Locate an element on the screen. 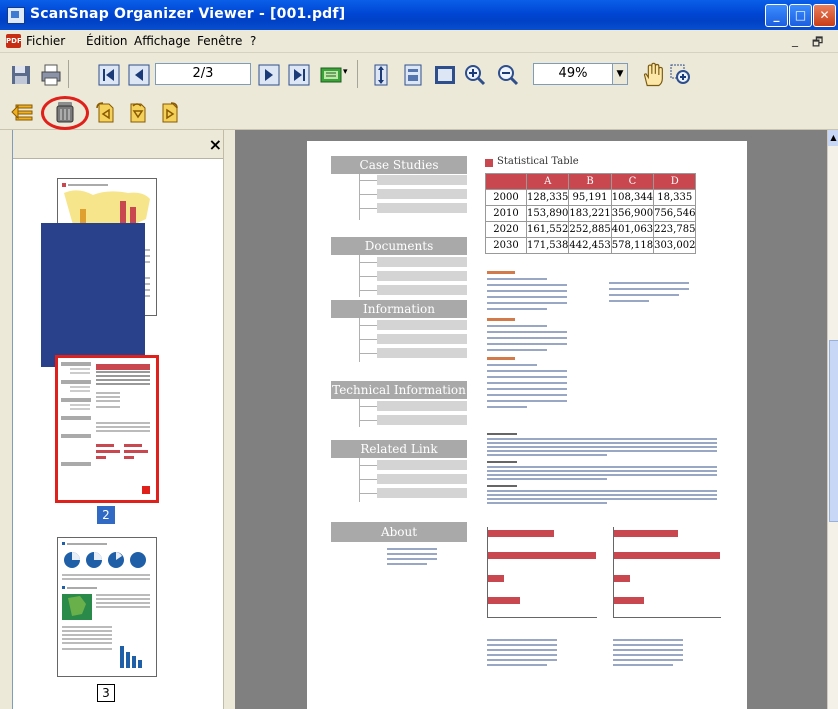 This screenshot has width=838, height=709. zoom-dropdown-icon: ▼ is located at coordinates (620, 74).